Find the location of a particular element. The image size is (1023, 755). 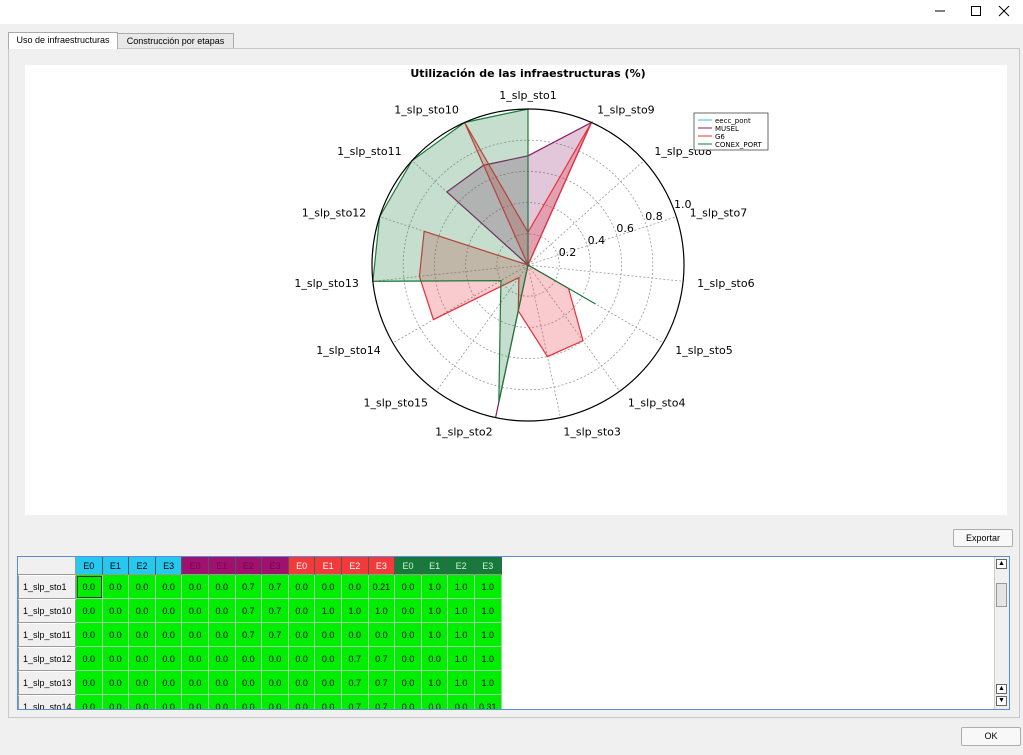

vertical-scrollbar: ▲ ▲ ▼ is located at coordinates (1001, 633).